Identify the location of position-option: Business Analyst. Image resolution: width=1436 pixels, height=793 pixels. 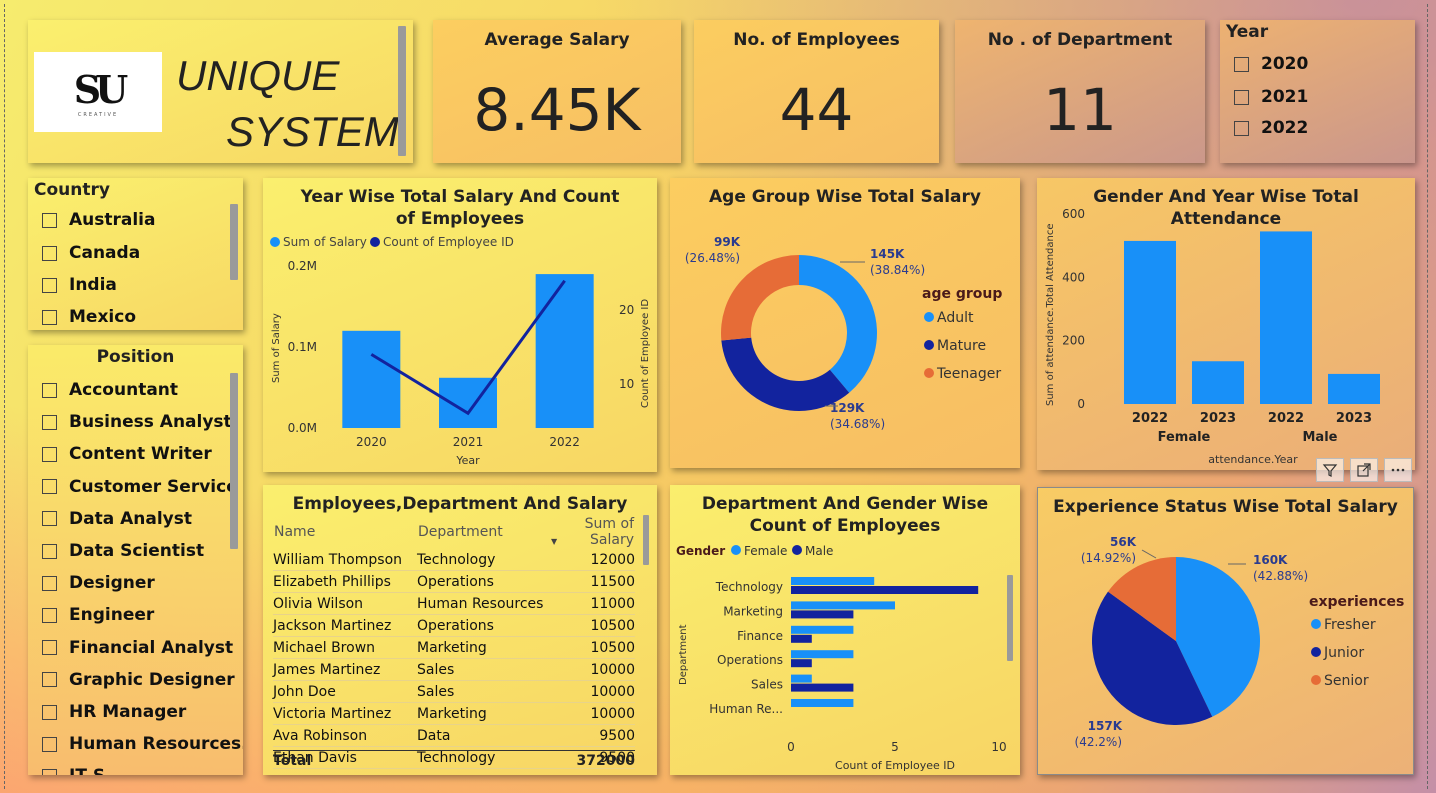
(137, 422).